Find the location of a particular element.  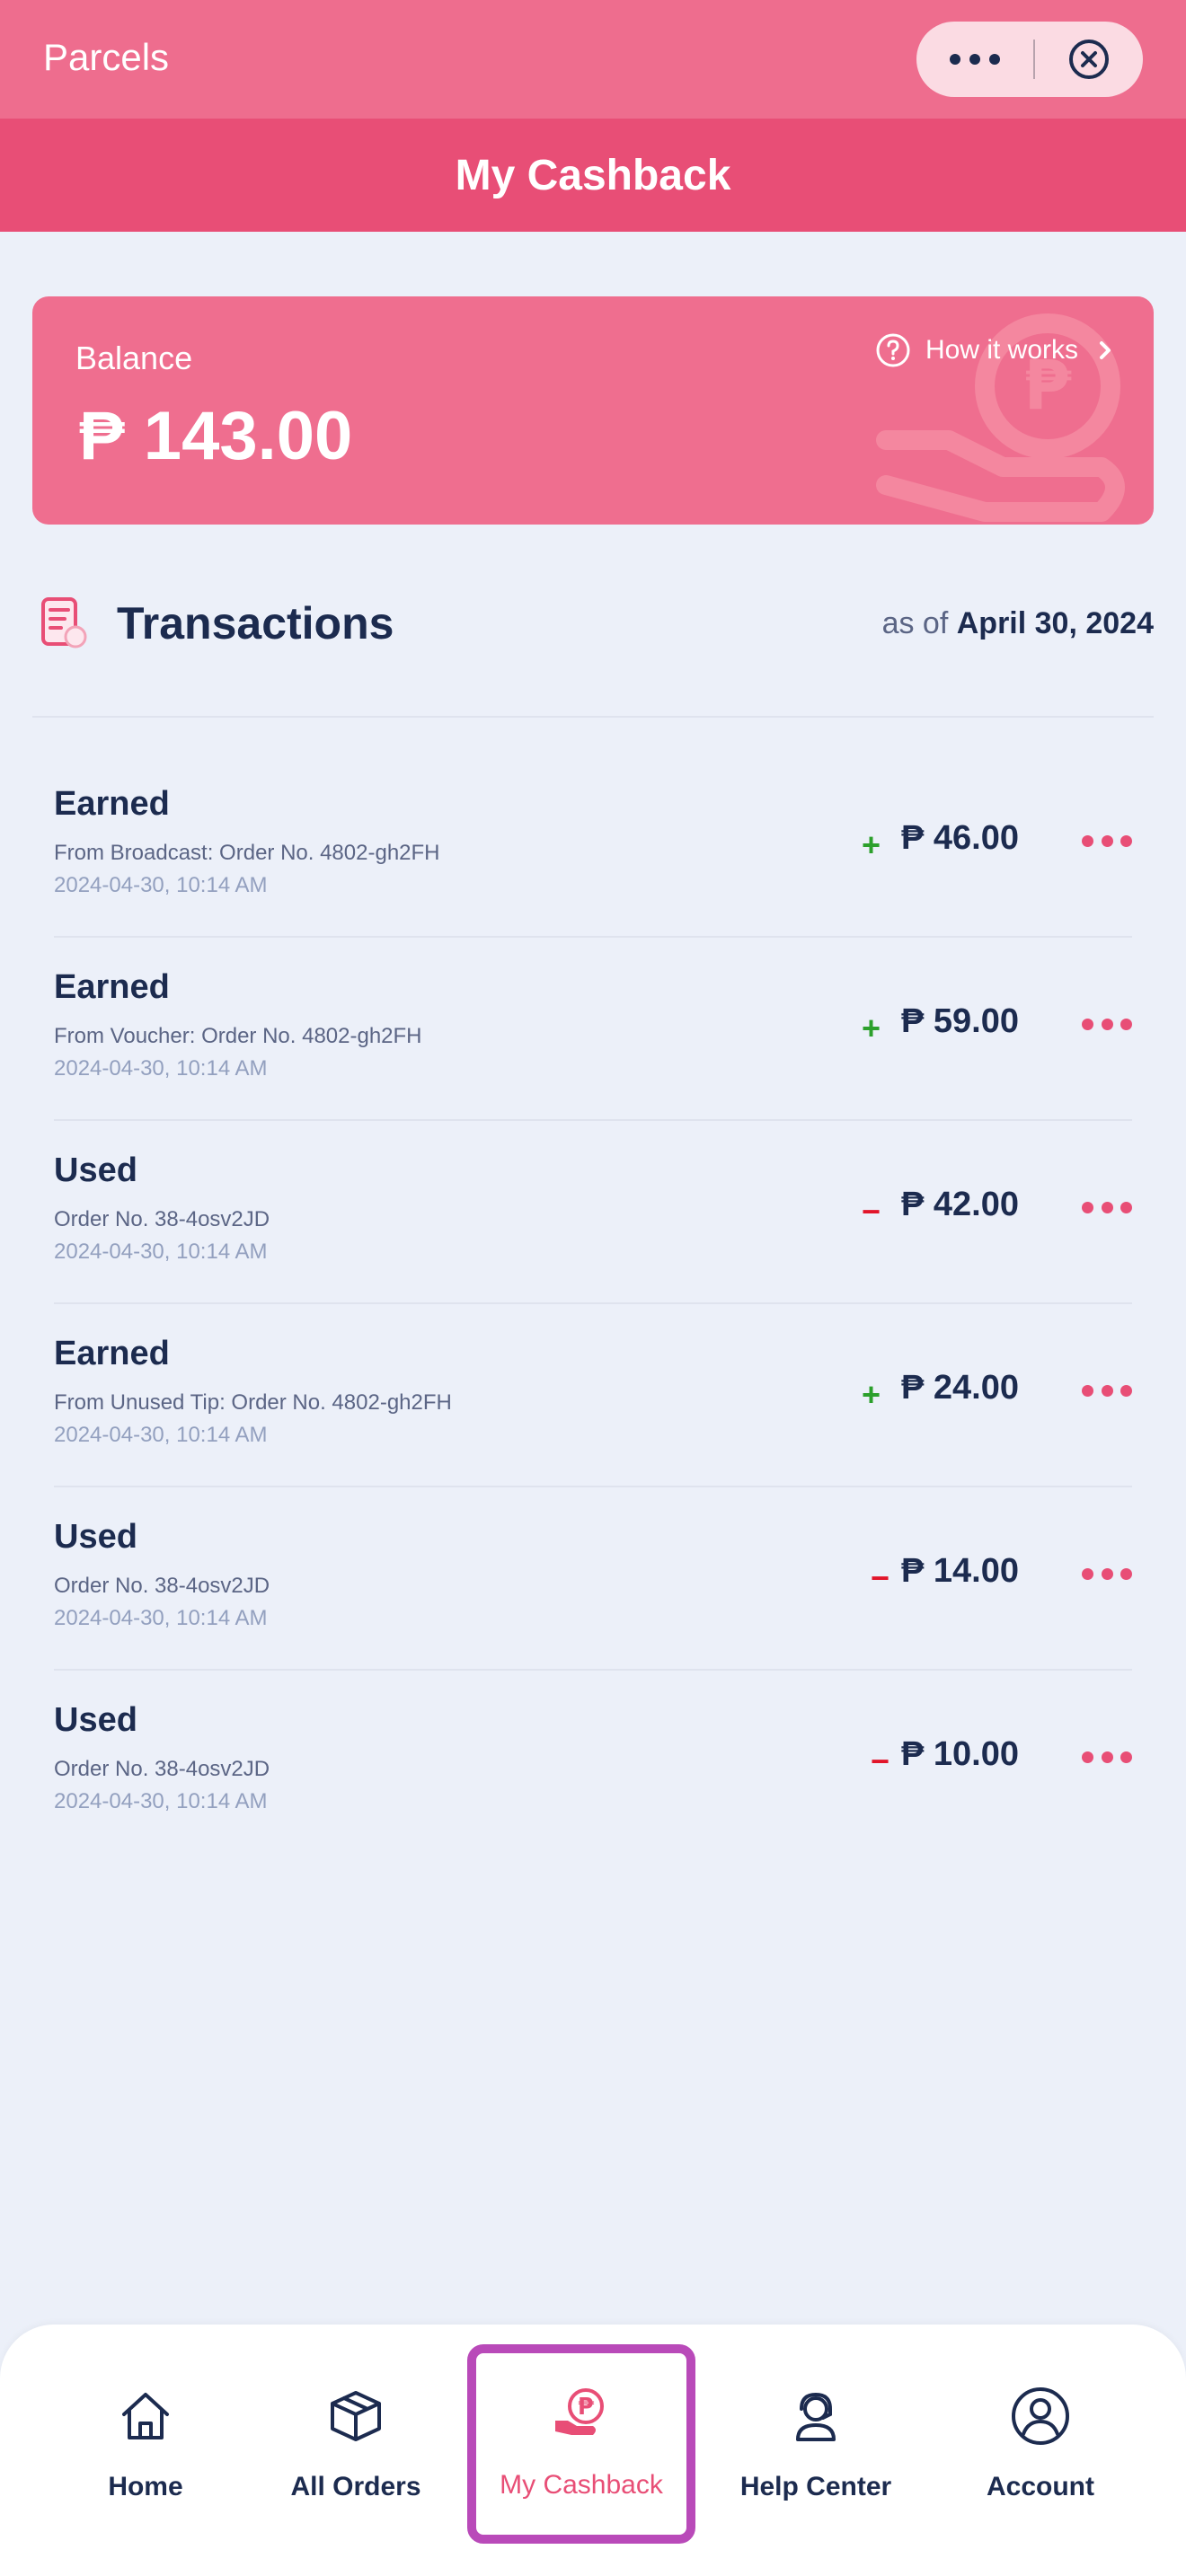

chevron-right-icon is located at coordinates (1105, 350).